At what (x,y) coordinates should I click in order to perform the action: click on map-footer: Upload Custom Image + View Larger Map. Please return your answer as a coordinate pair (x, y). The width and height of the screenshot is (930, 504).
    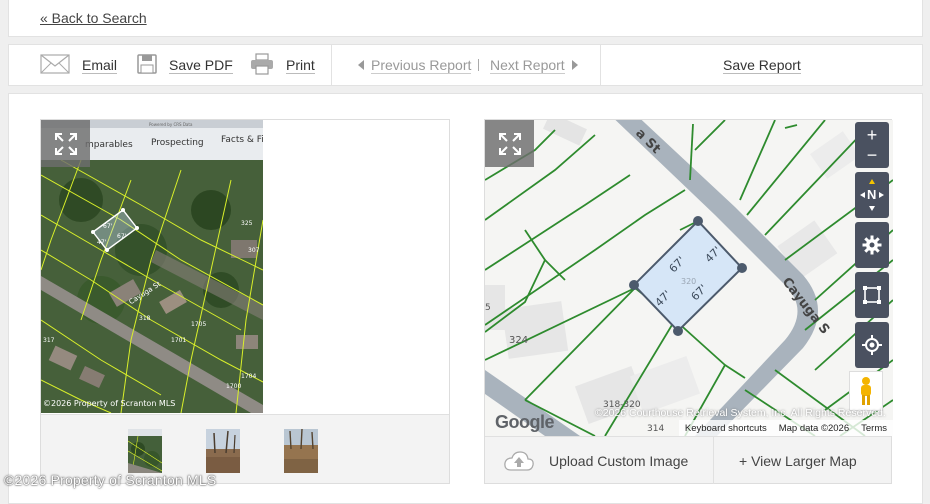
    Looking at the image, I should click on (688, 460).